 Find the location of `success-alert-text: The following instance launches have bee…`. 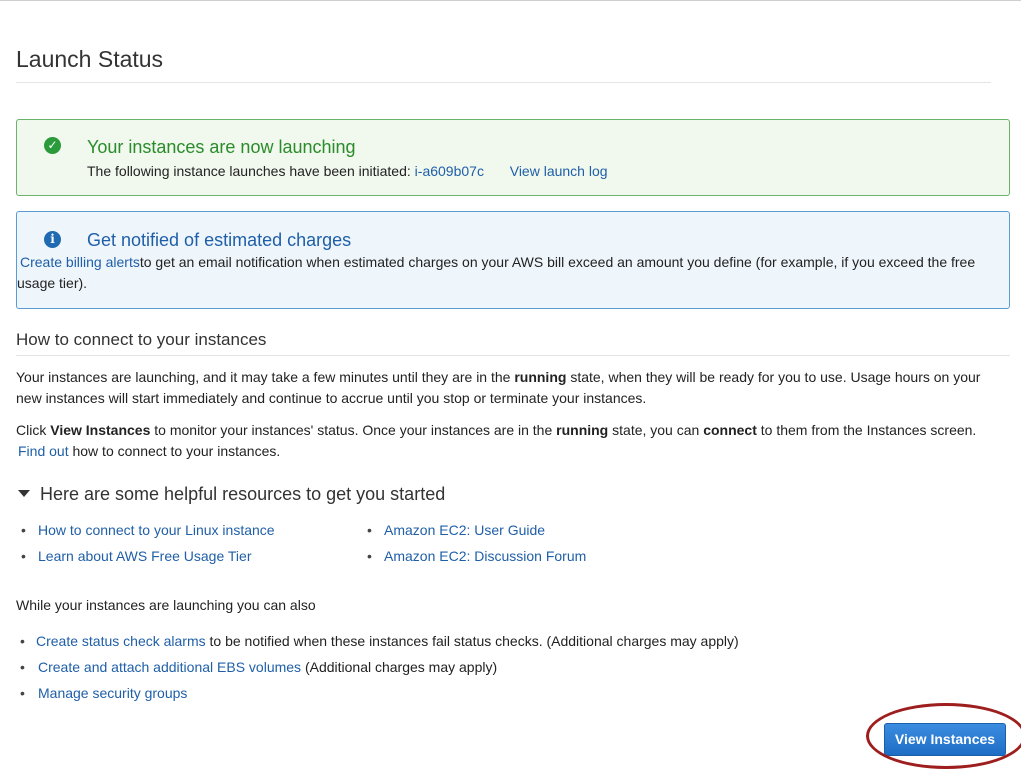

success-alert-text: The following instance launches have bee… is located at coordinates (249, 171).